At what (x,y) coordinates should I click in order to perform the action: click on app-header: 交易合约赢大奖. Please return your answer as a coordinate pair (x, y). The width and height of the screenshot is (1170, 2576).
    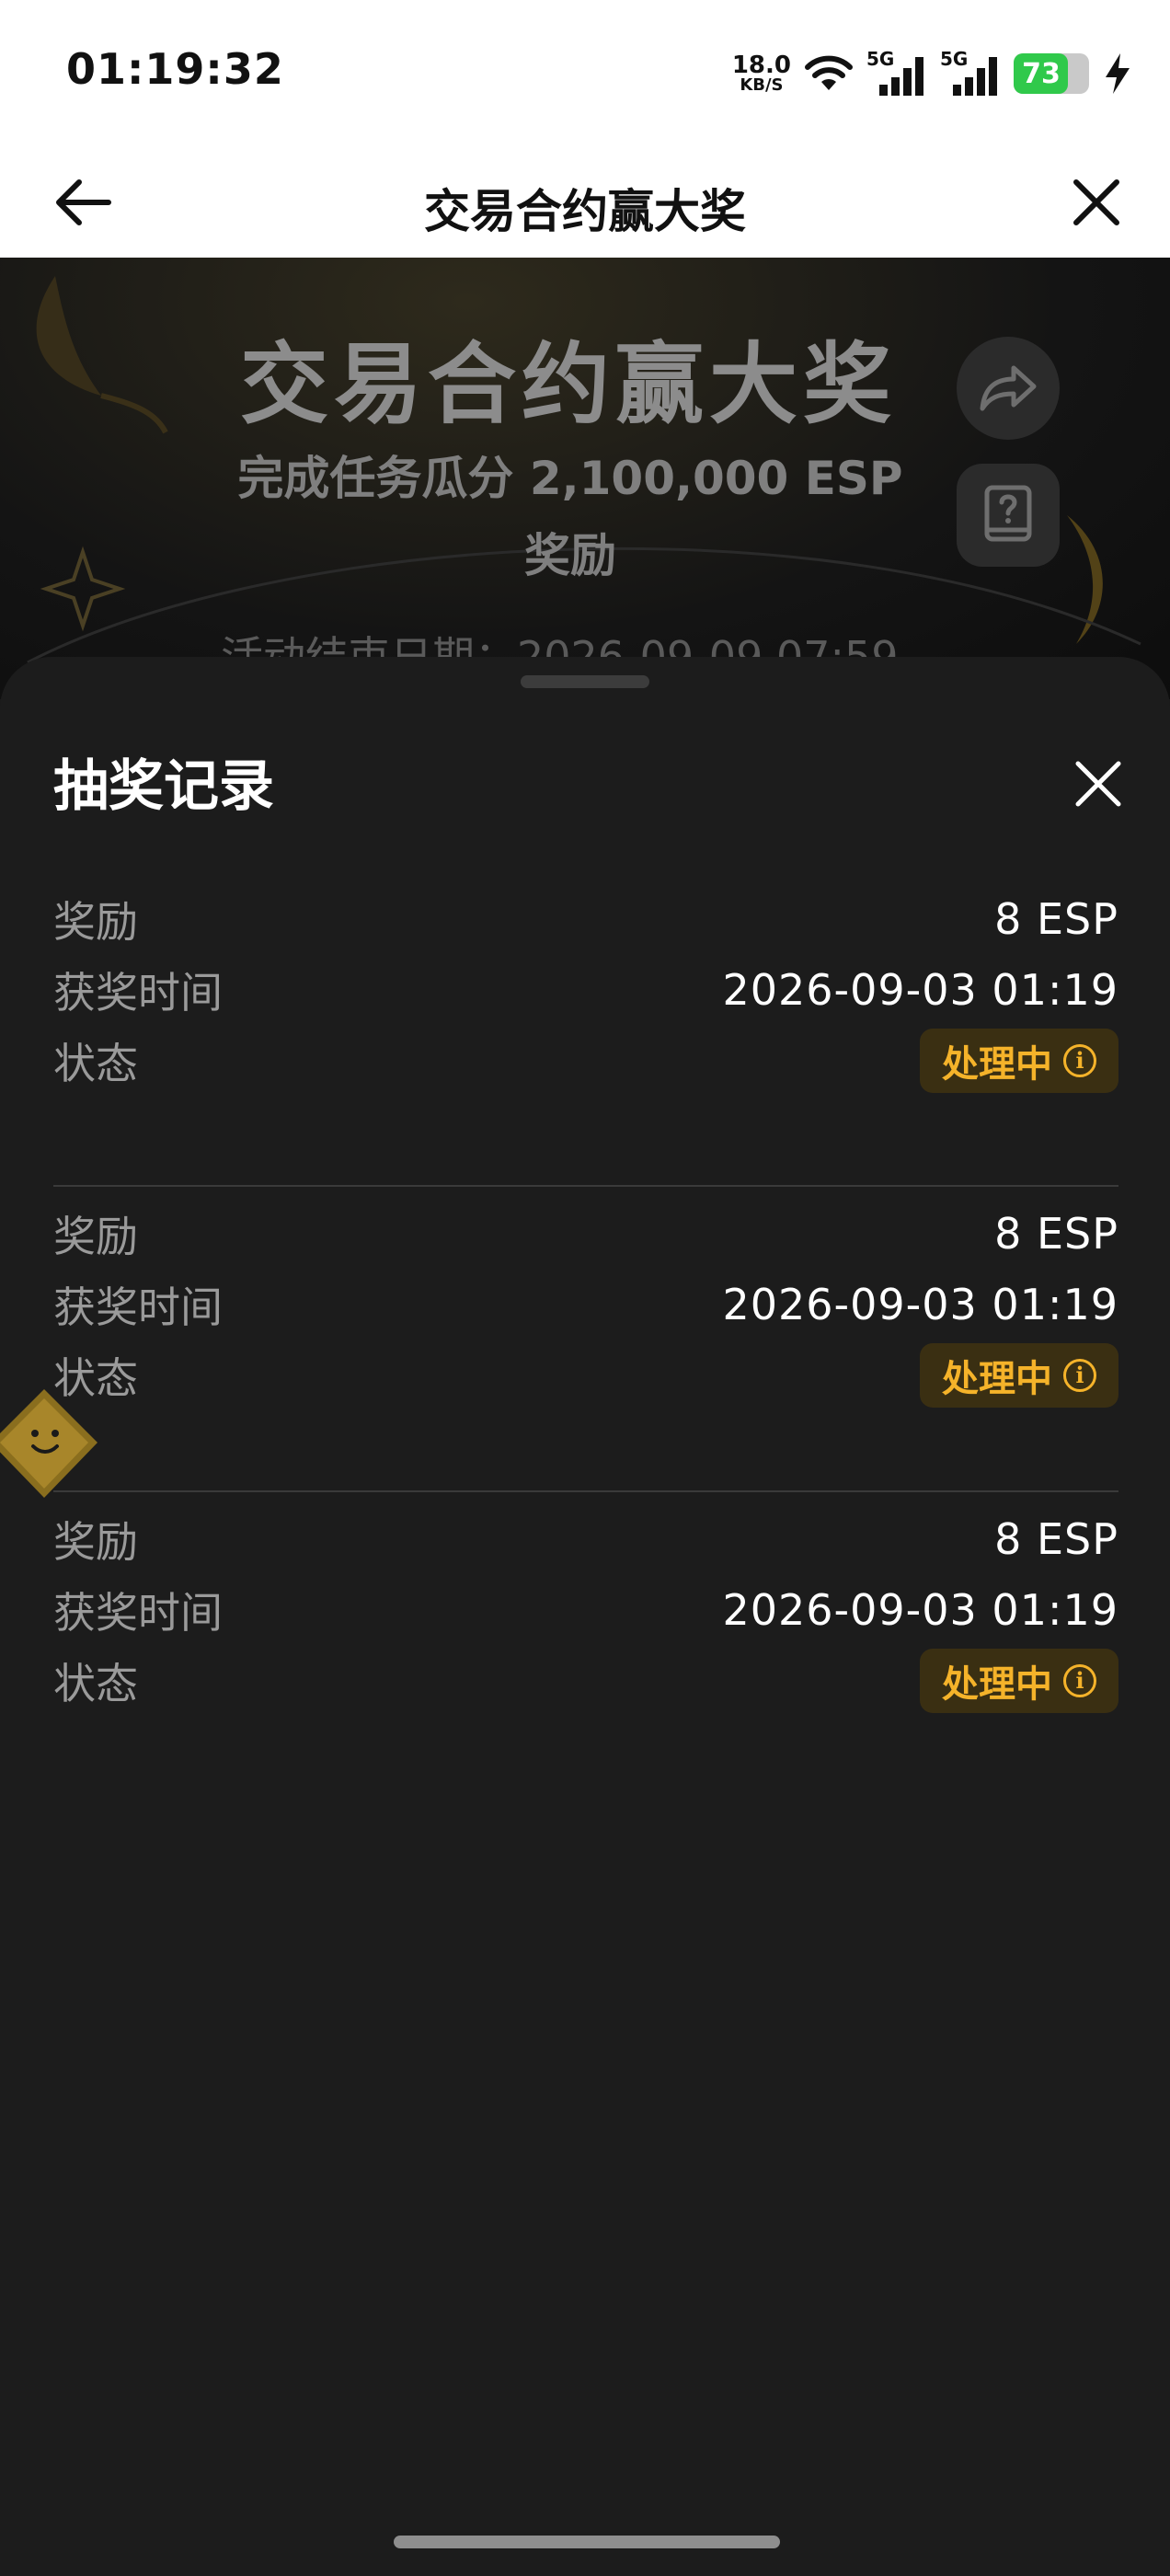
    Looking at the image, I should click on (585, 202).